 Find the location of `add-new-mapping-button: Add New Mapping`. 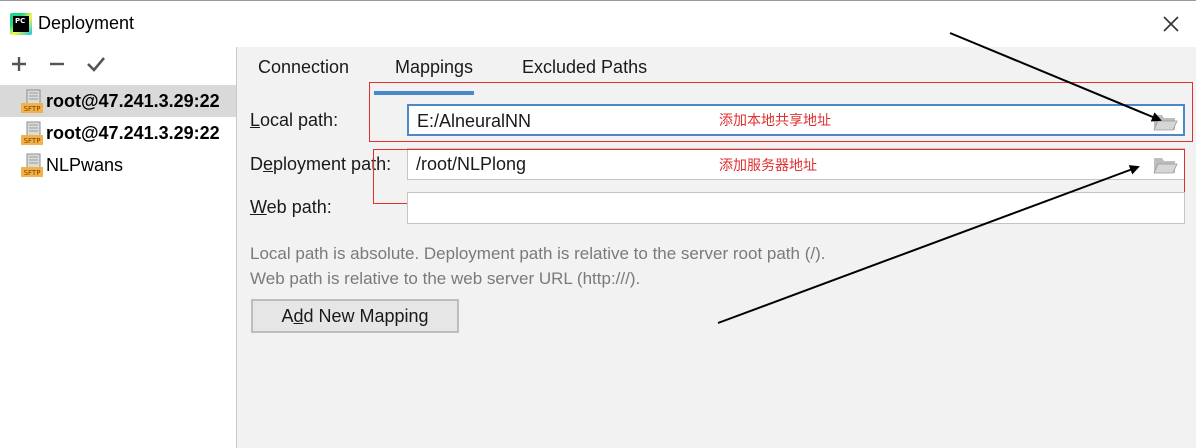

add-new-mapping-button: Add New Mapping is located at coordinates (355, 316).